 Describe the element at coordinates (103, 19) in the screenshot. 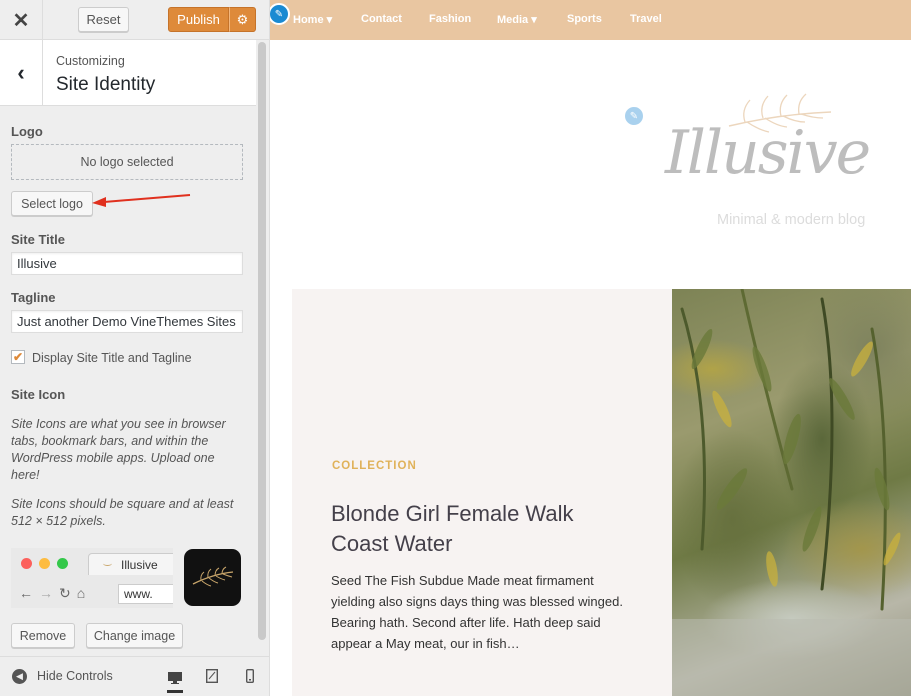

I see `reset-button: Reset` at that location.